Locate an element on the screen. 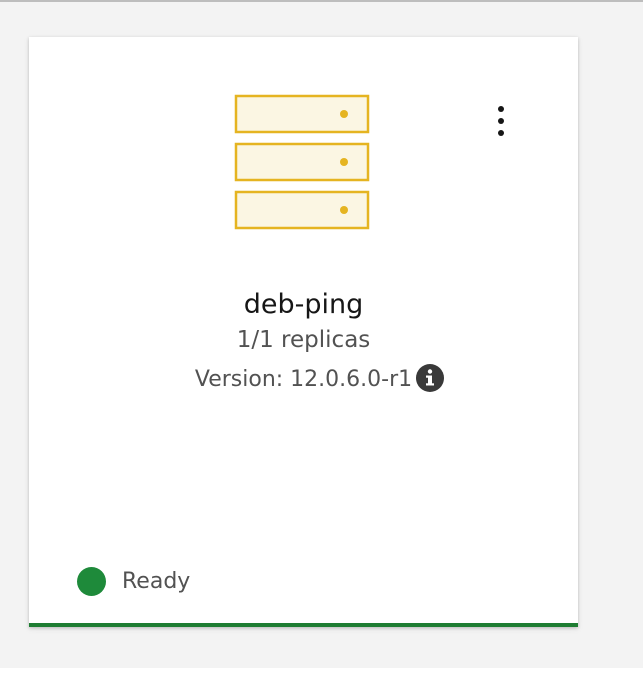  version-text: Version: 12.0.6.0-r1 is located at coordinates (303, 379).